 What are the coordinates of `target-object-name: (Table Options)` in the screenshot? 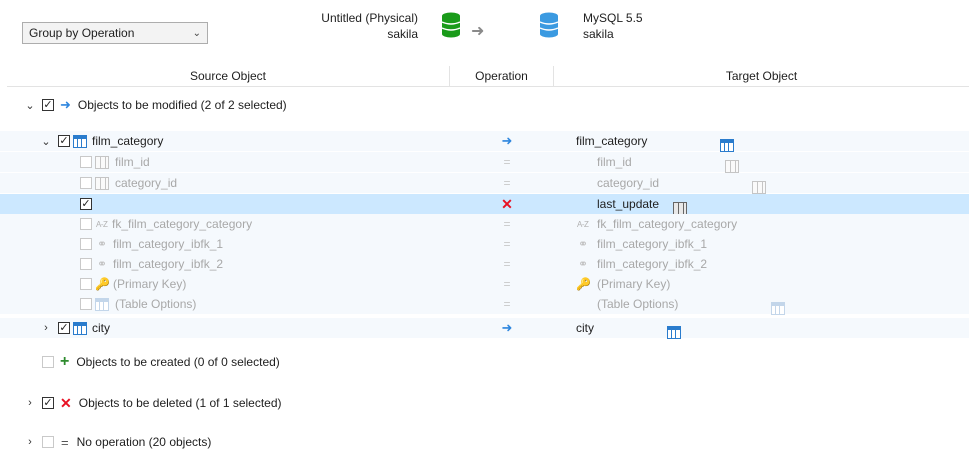 It's located at (638, 304).